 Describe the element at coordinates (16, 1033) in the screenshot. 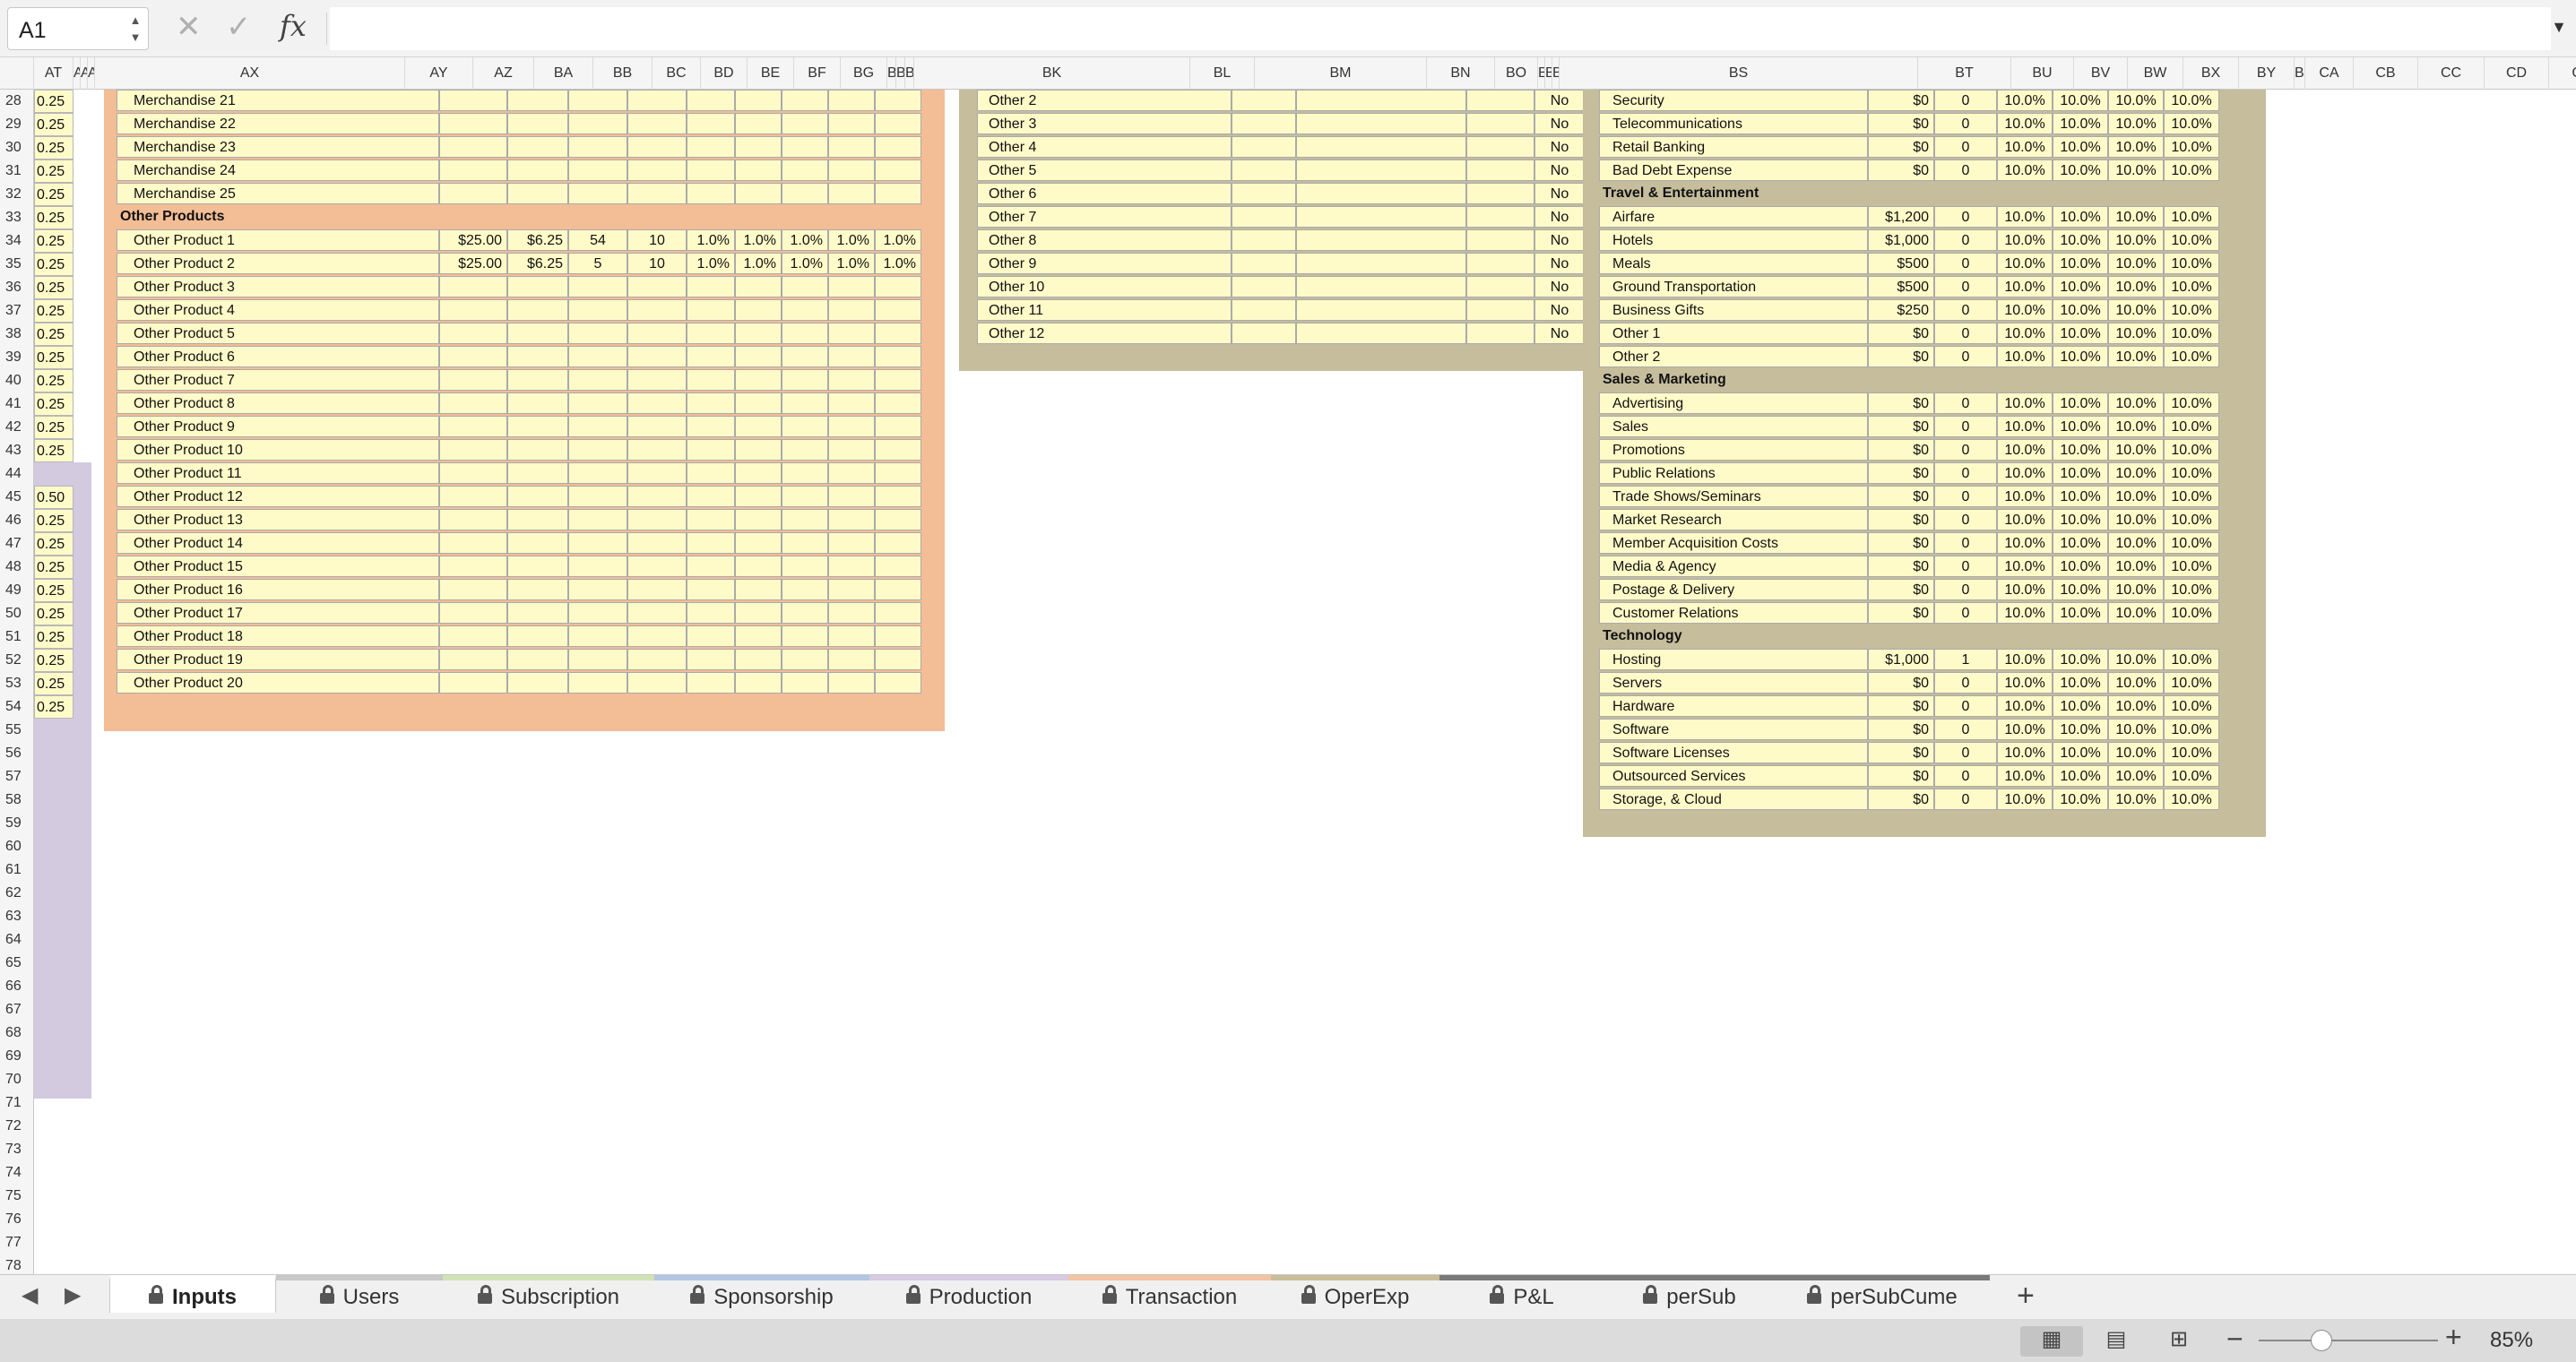

I see `row-header: 68` at that location.